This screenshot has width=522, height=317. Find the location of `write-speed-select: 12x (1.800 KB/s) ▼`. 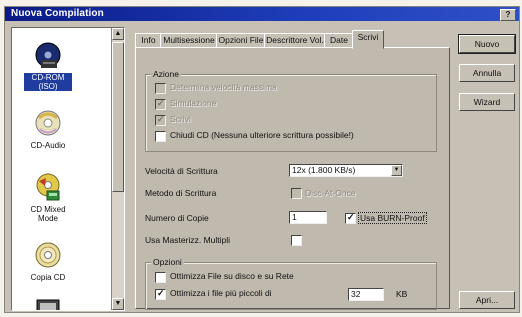

write-speed-select: 12x (1.800 KB/s) ▼ is located at coordinates (346, 170).